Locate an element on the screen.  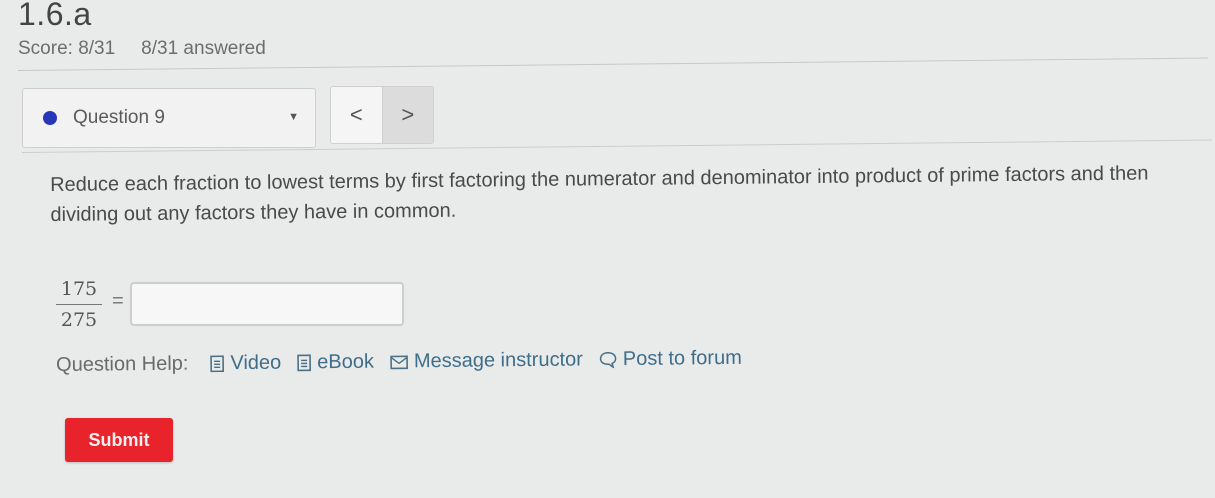
answered-count: 8/31 answered is located at coordinates (203, 48).